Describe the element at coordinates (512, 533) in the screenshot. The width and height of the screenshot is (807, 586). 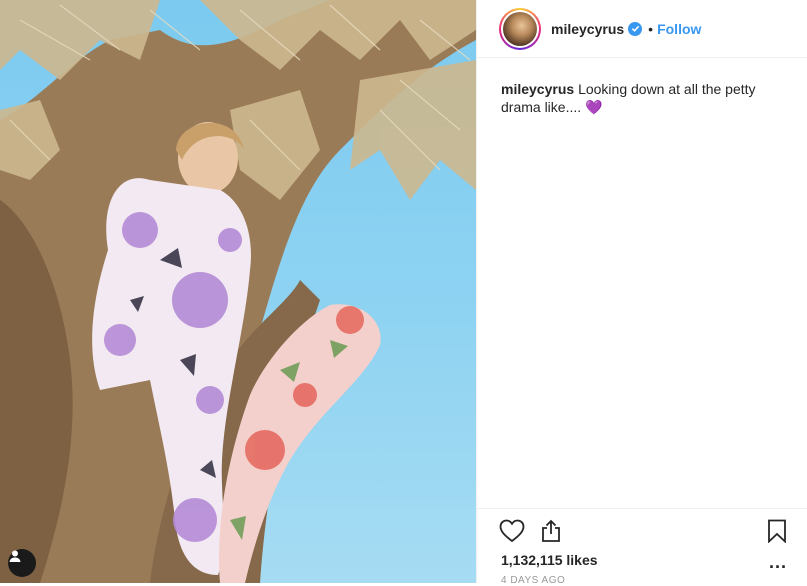
I see `heart-icon` at that location.